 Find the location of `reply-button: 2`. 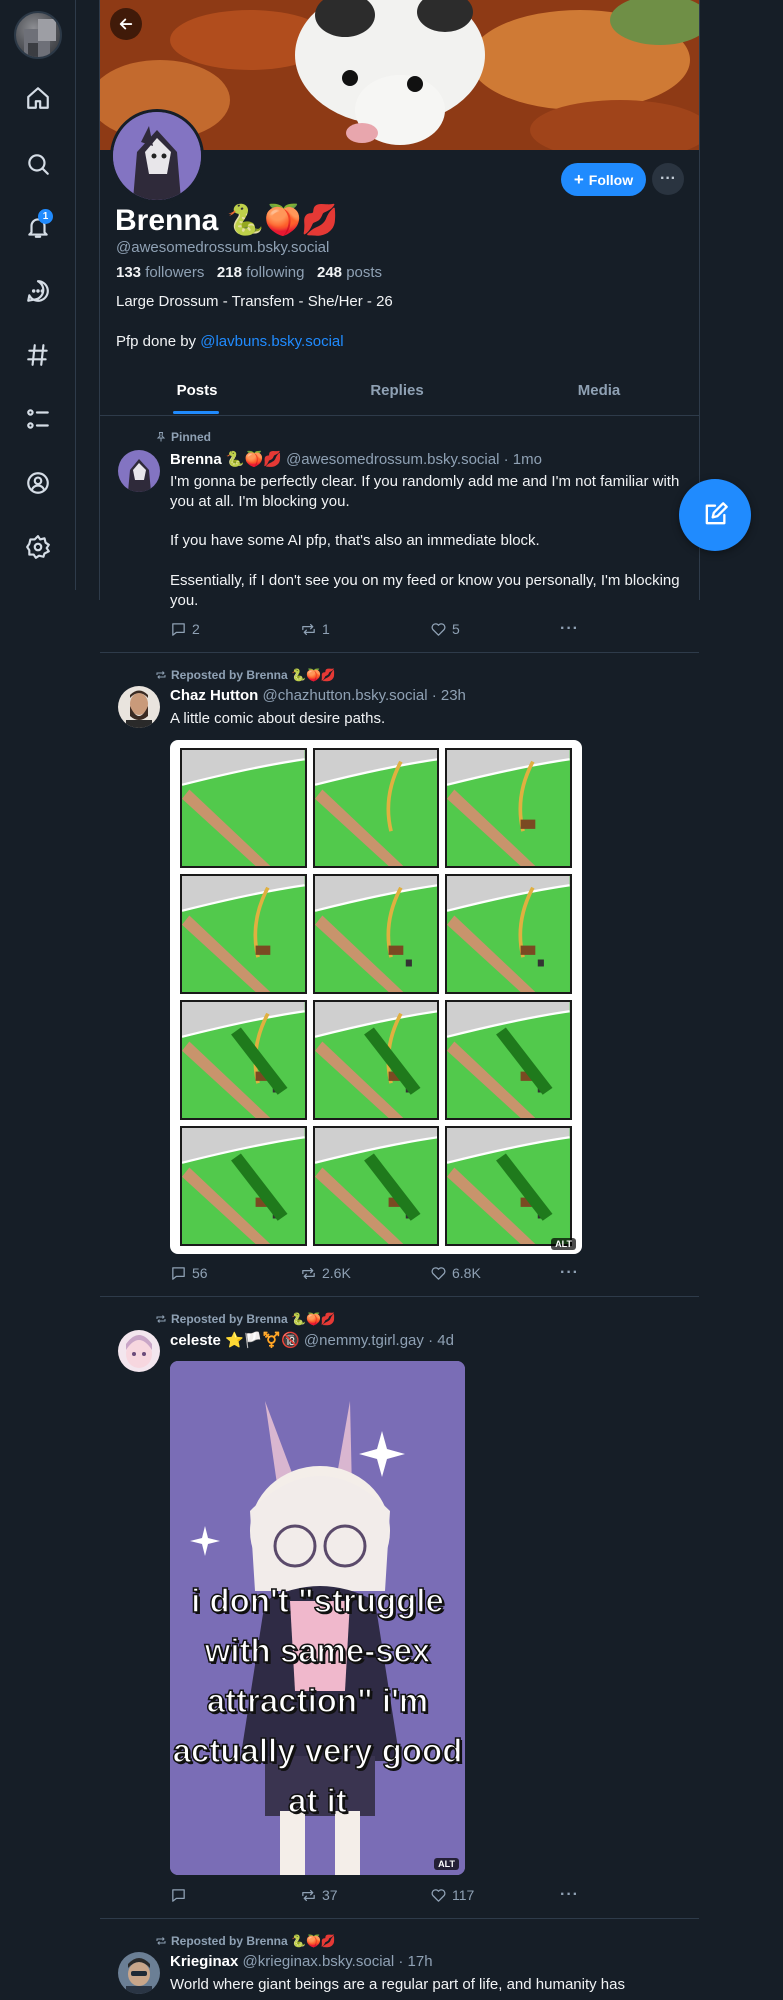

reply-button: 2 is located at coordinates (235, 629).